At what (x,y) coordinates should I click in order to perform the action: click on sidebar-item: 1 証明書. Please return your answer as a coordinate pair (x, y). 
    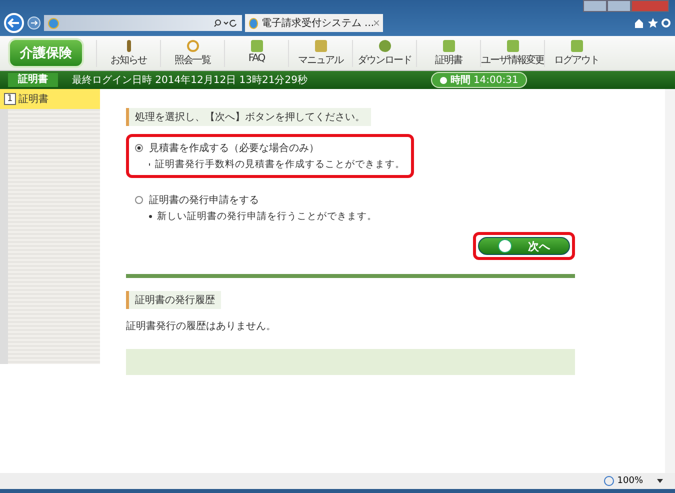
    Looking at the image, I should click on (50, 99).